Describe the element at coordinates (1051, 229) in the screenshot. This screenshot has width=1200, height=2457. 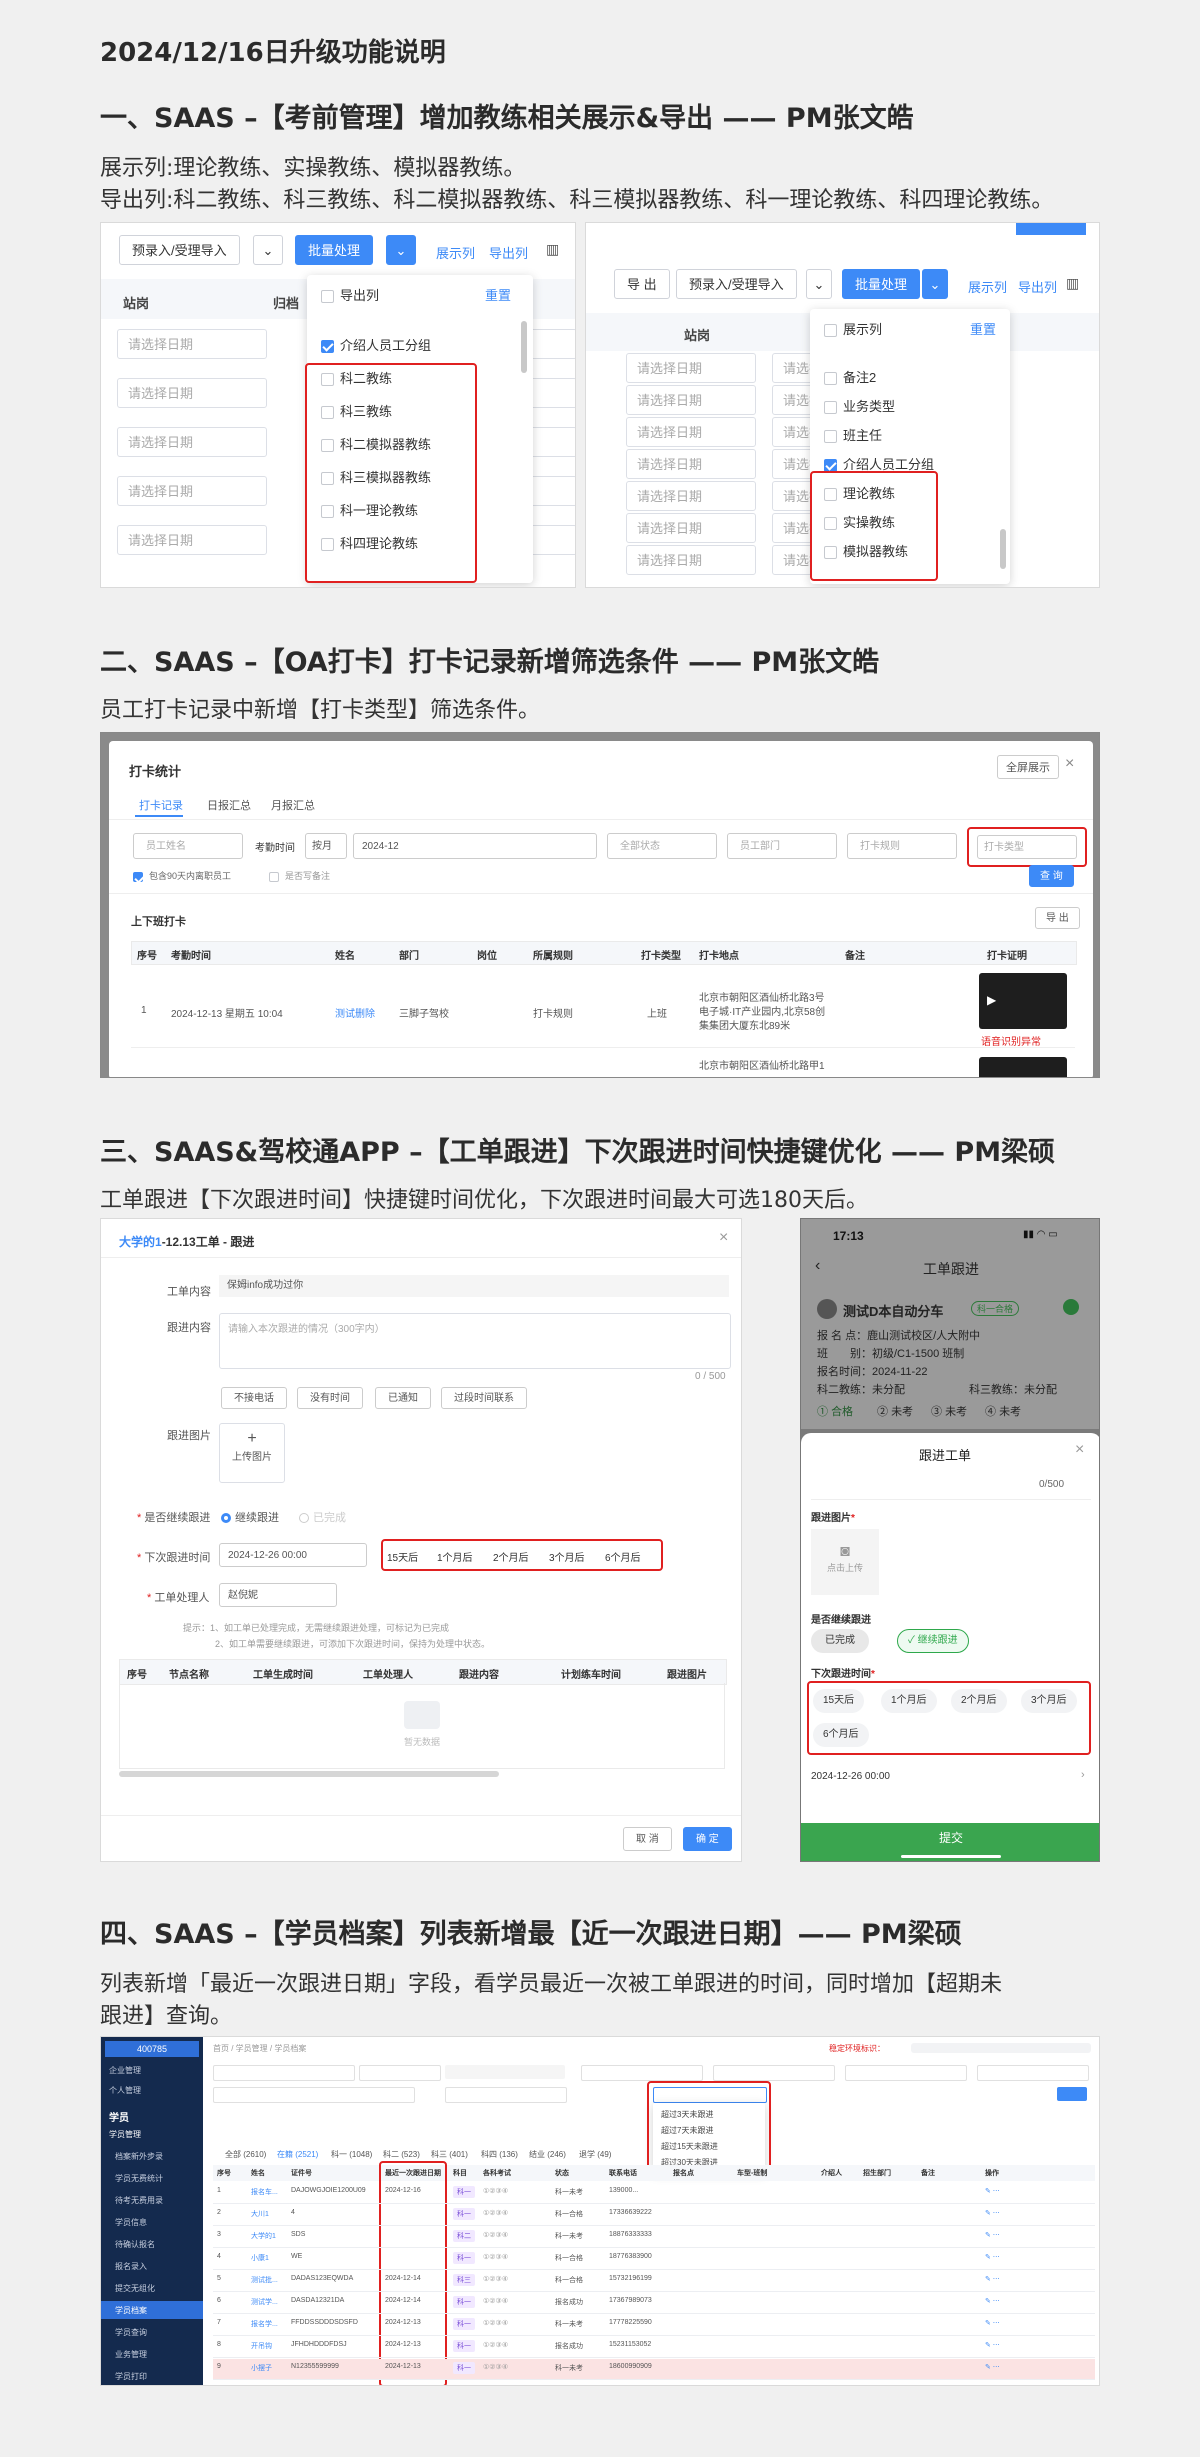
I see `query-button` at that location.